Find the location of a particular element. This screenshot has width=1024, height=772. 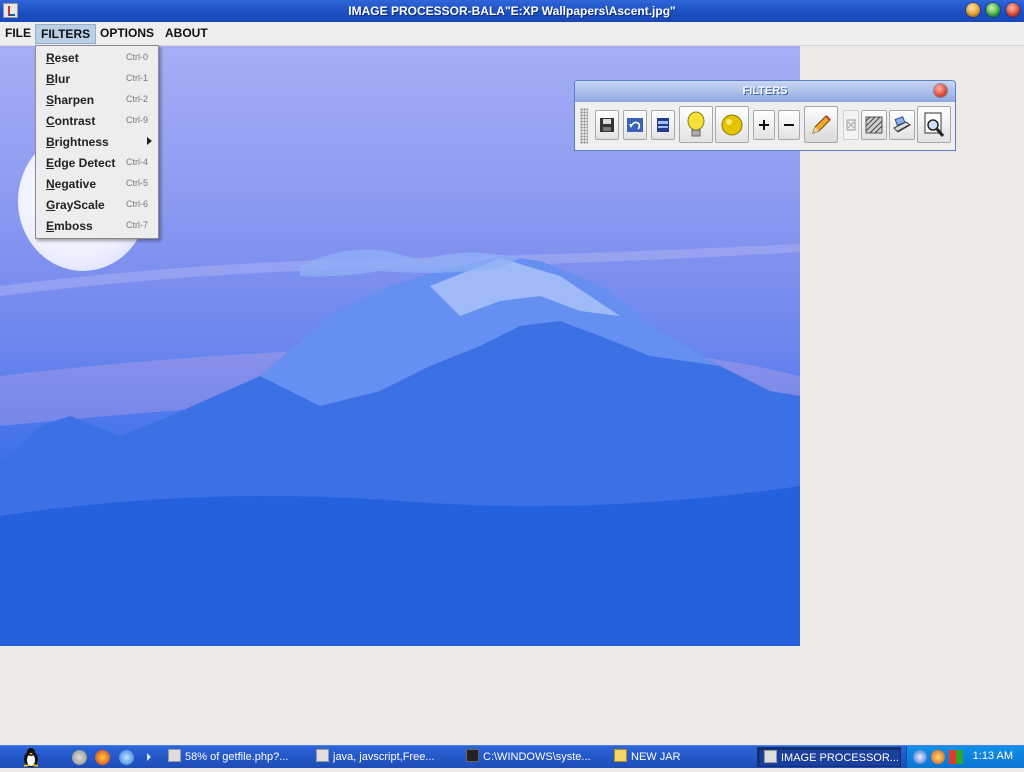

screen-icon is located at coordinates (663, 125).